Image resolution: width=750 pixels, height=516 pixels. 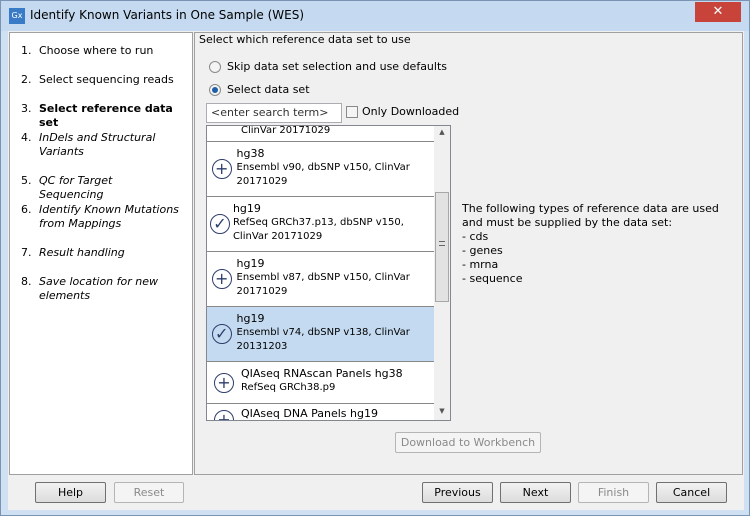 What do you see at coordinates (26, 50) in the screenshot?
I see `step-num: 1.` at bounding box center [26, 50].